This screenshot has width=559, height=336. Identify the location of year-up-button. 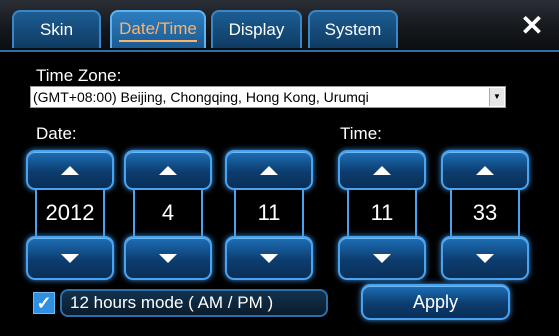
(70, 170).